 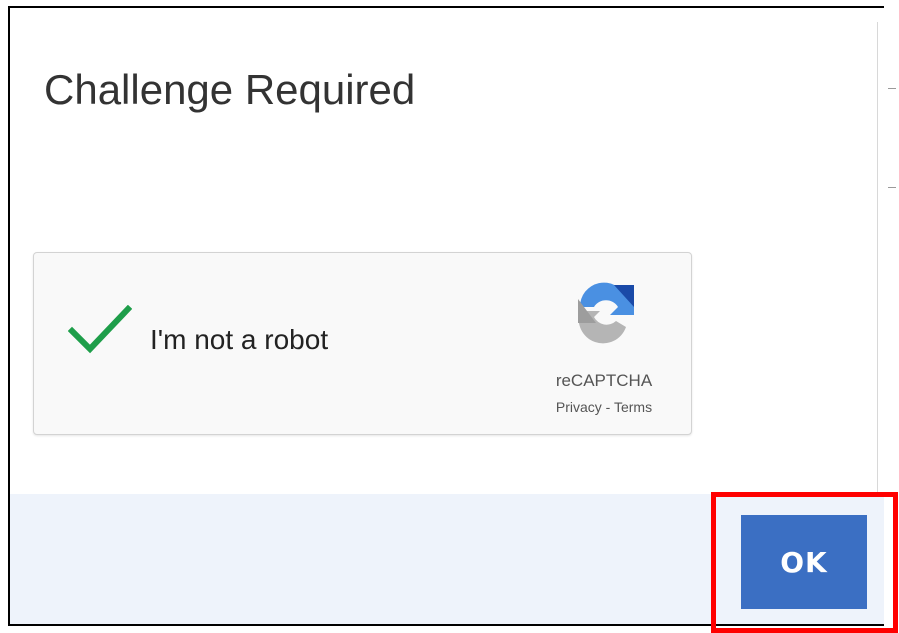 I want to click on dialog-divider, so click(x=877, y=257).